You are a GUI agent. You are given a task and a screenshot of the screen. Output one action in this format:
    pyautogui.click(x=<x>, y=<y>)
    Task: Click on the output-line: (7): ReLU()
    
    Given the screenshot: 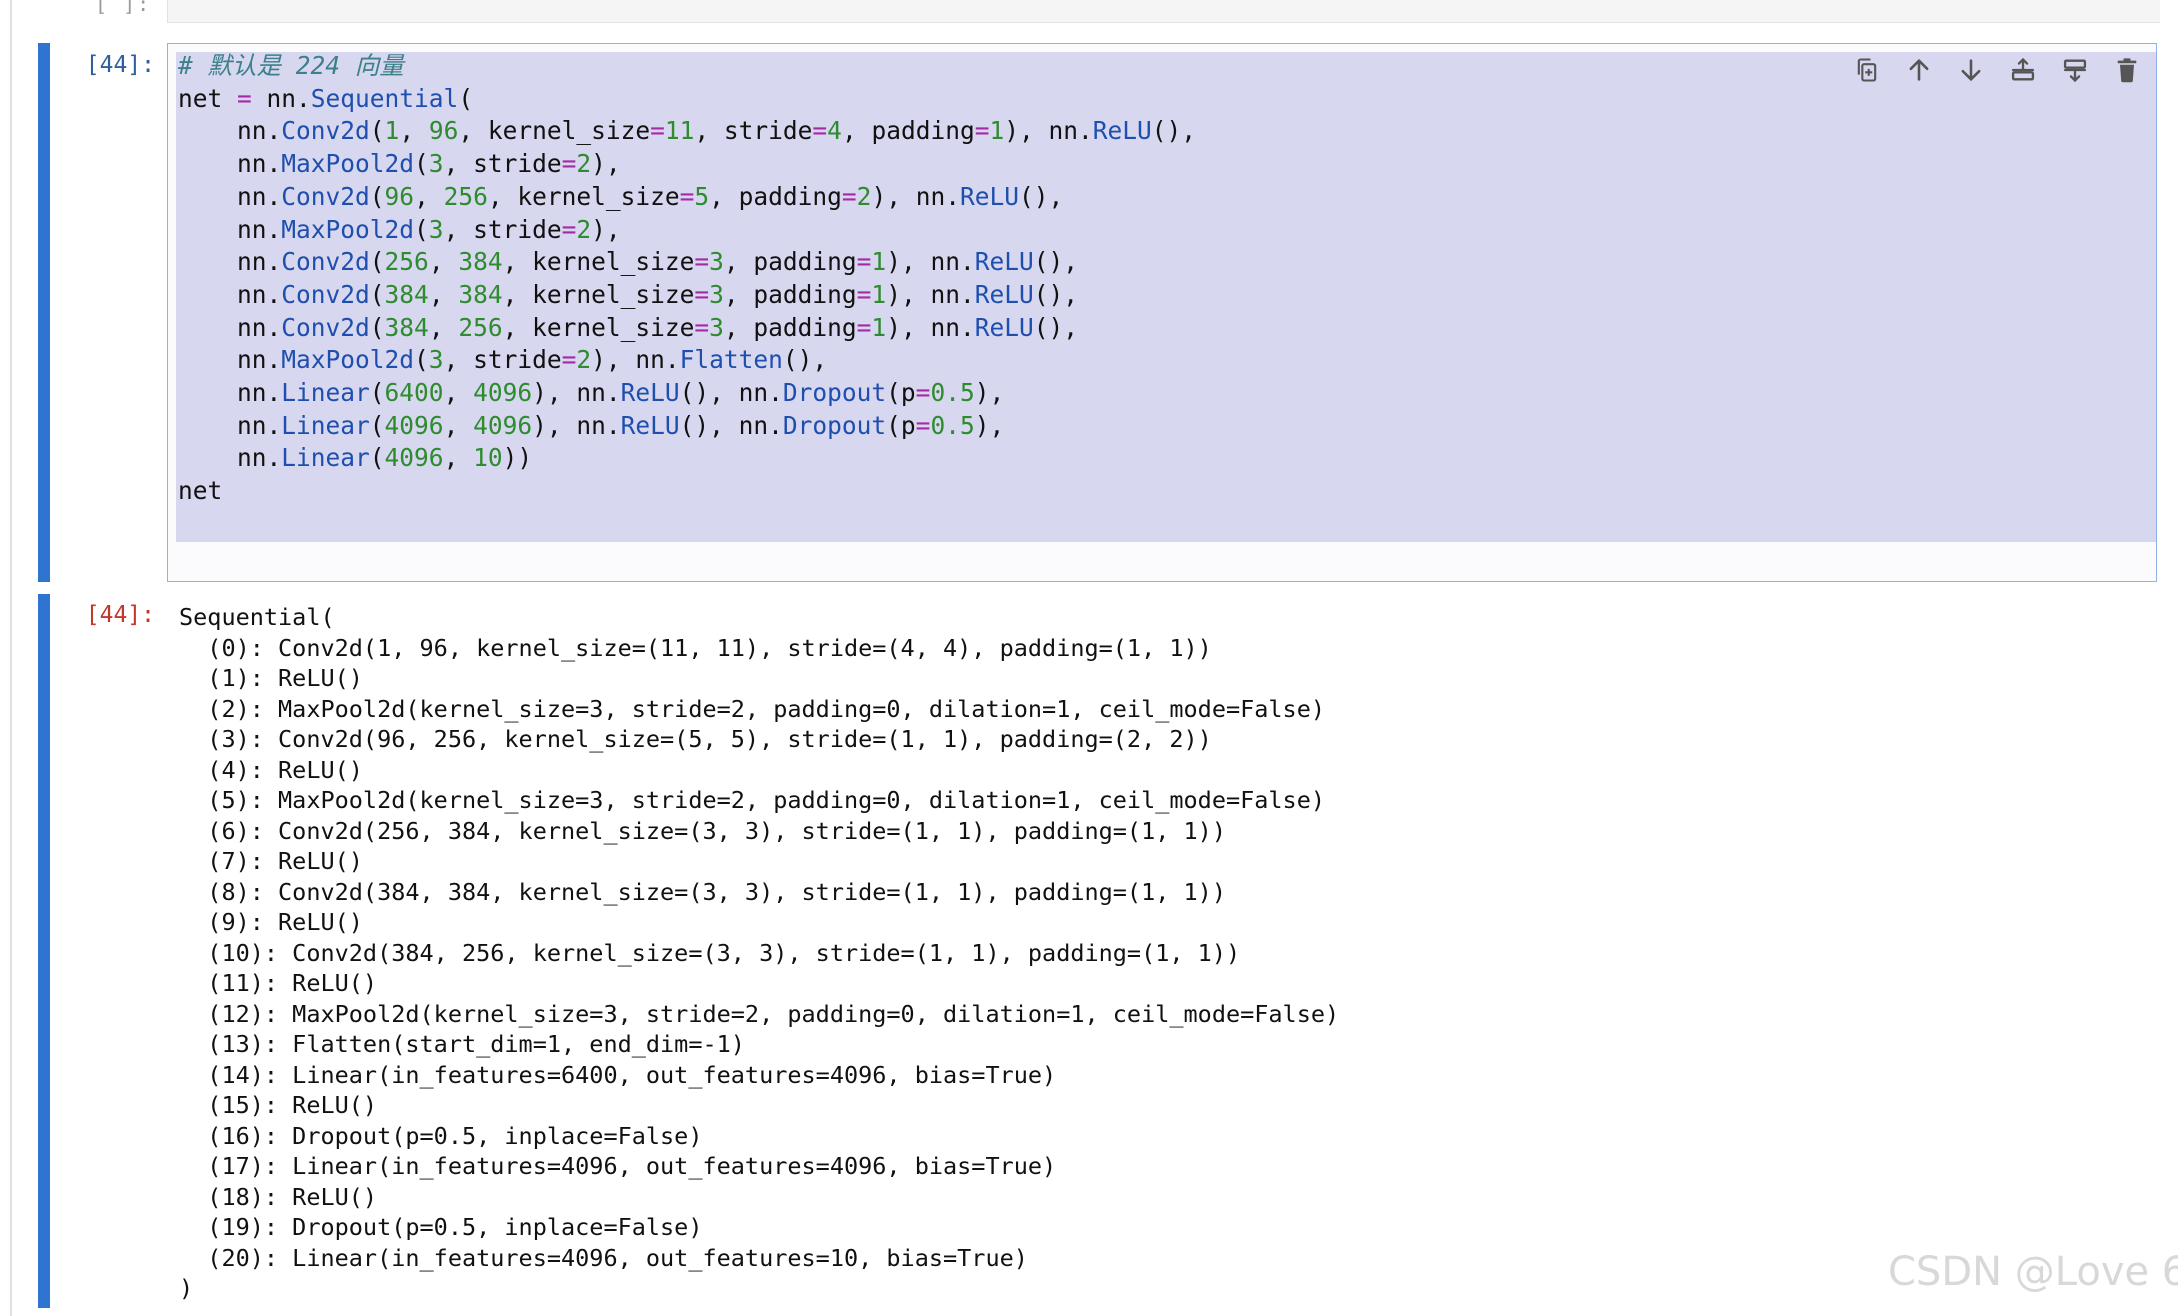 What is the action you would take?
    pyautogui.click(x=271, y=861)
    